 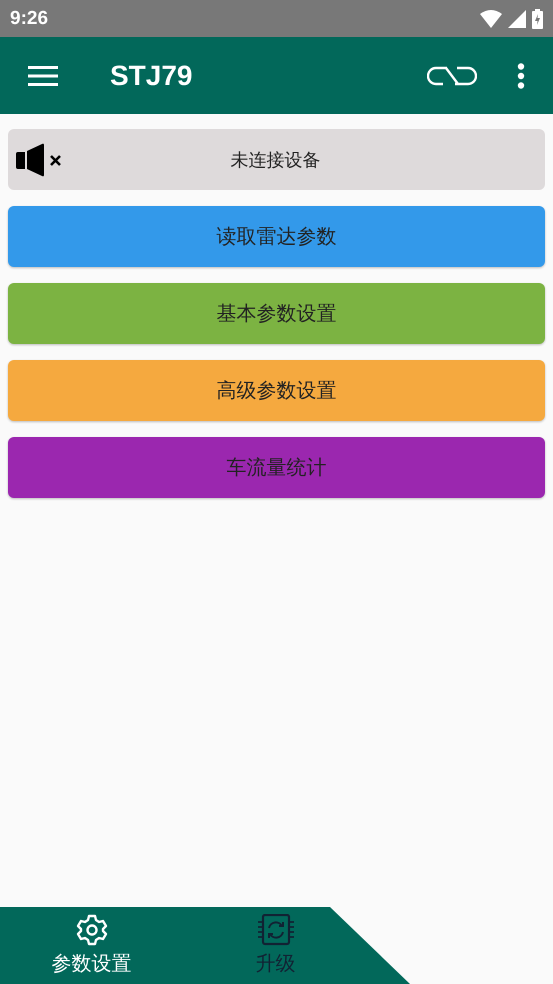 What do you see at coordinates (517, 19) in the screenshot?
I see `signal-icon` at bounding box center [517, 19].